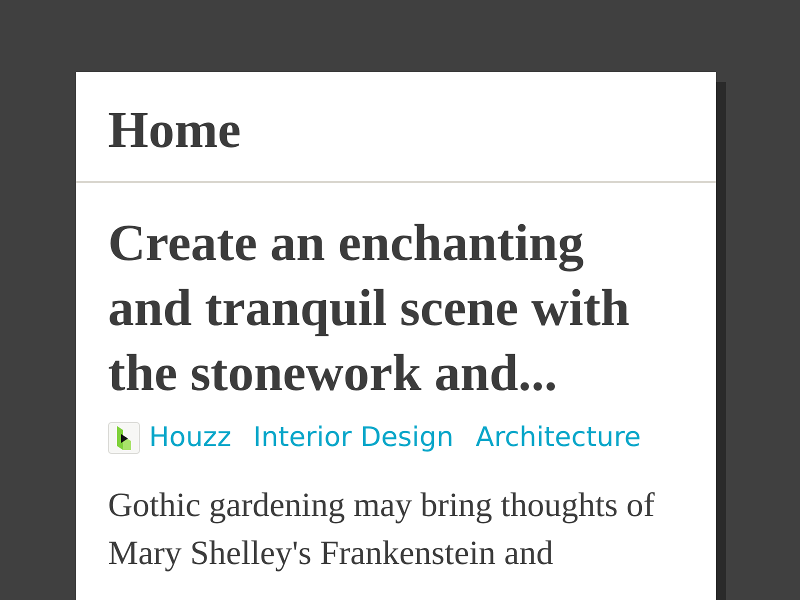  Describe the element at coordinates (382, 530) in the screenshot. I see `article-excerpt: Gothic gardening may bring thoughts of Mary Shelley's Frankenstein and` at that location.